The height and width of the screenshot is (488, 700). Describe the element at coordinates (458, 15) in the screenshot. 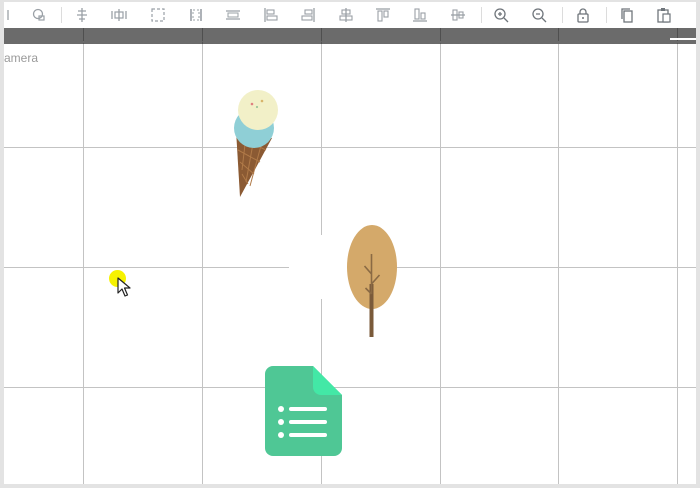

I see `align-middle-icon` at that location.